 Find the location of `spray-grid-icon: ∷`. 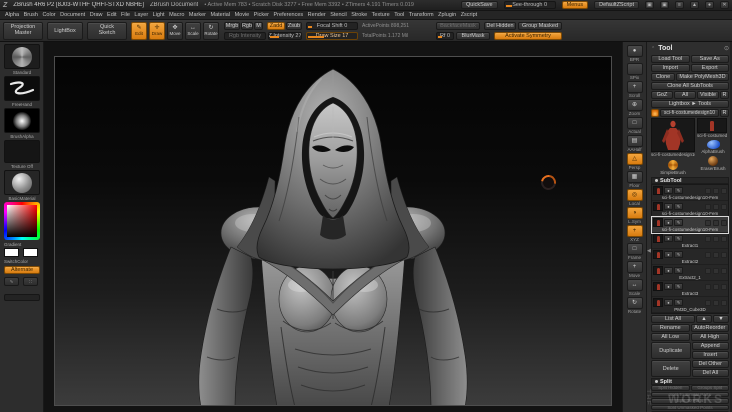

spray-grid-icon: ∷ is located at coordinates (30, 281).